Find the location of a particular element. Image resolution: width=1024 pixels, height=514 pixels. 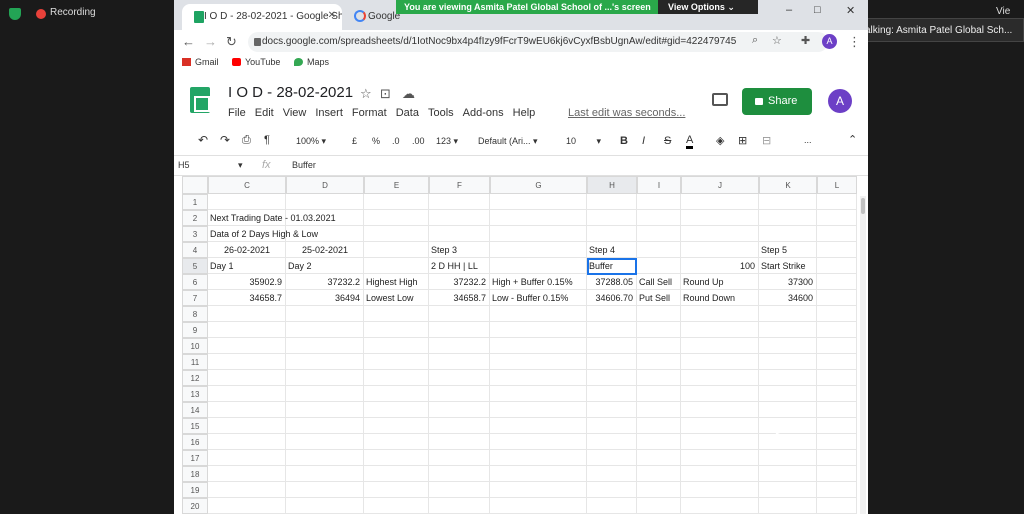

cell-c17 is located at coordinates (247, 458).